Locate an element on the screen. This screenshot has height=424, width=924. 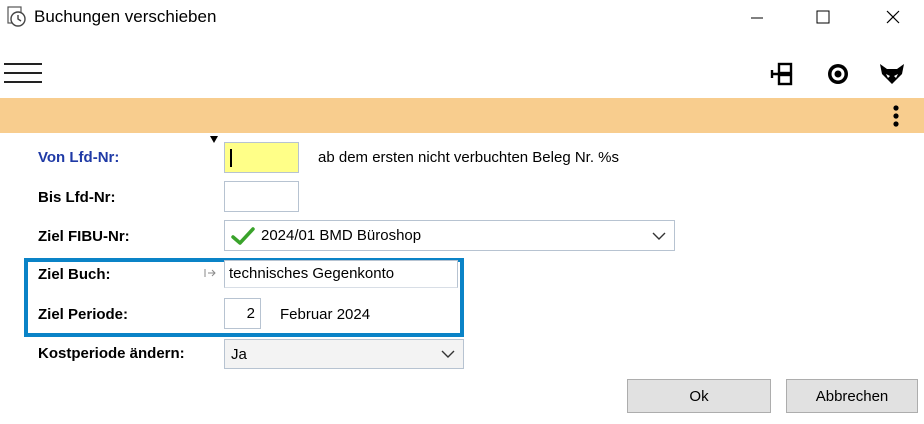
ok-button: Ok is located at coordinates (699, 396).